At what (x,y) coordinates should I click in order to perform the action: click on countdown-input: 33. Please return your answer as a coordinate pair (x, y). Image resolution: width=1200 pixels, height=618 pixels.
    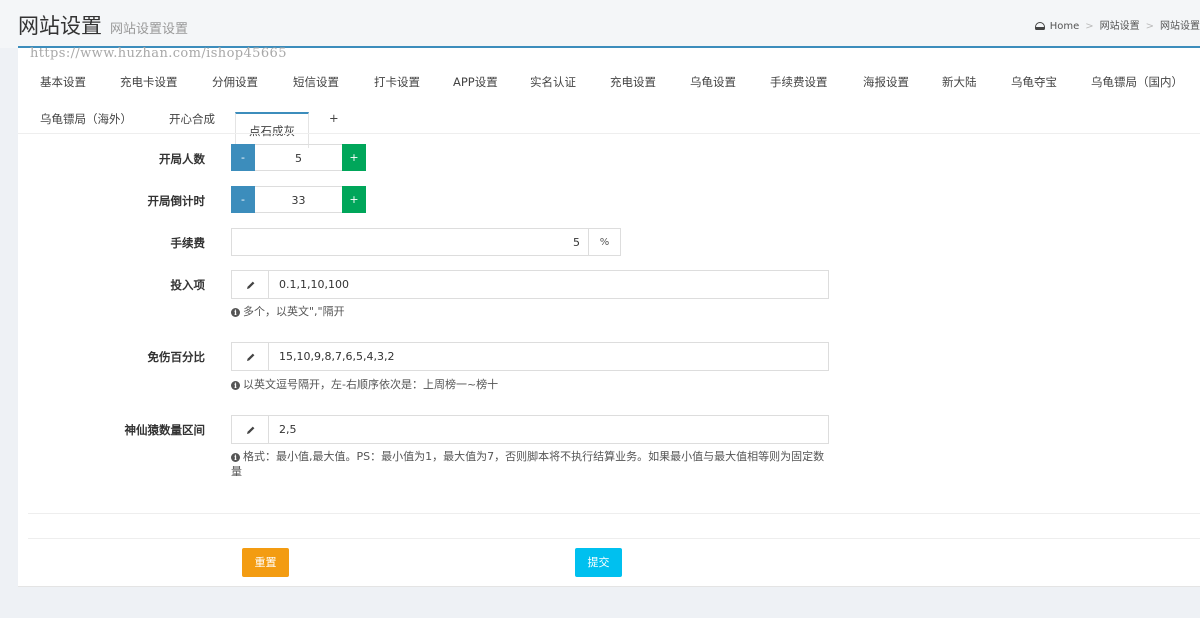
    Looking at the image, I should click on (298, 199).